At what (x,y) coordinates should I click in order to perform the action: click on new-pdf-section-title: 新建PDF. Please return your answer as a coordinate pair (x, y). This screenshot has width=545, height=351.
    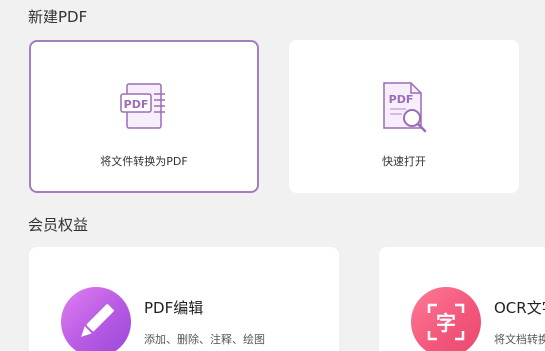
    Looking at the image, I should click on (58, 17).